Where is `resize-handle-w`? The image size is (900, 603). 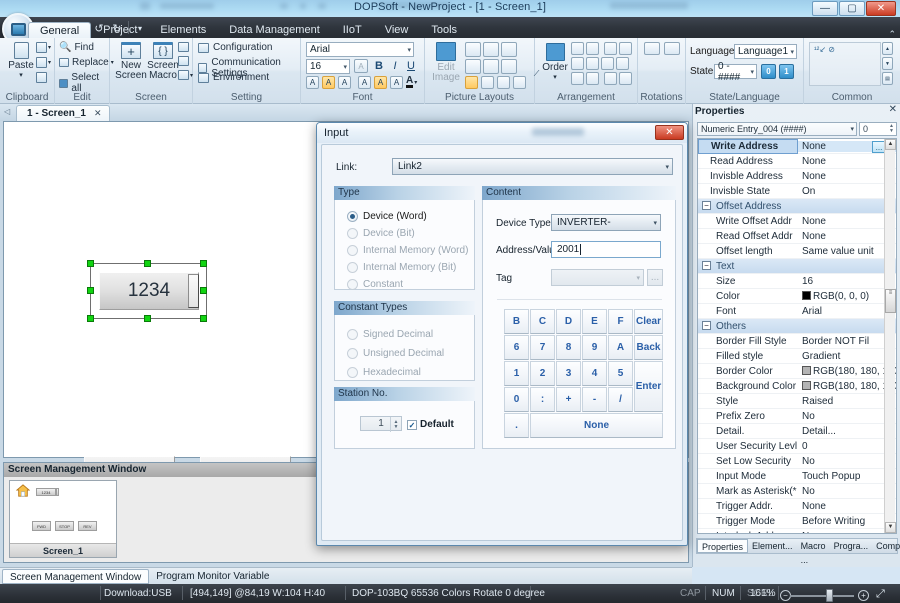
resize-handle-w is located at coordinates (90, 290).